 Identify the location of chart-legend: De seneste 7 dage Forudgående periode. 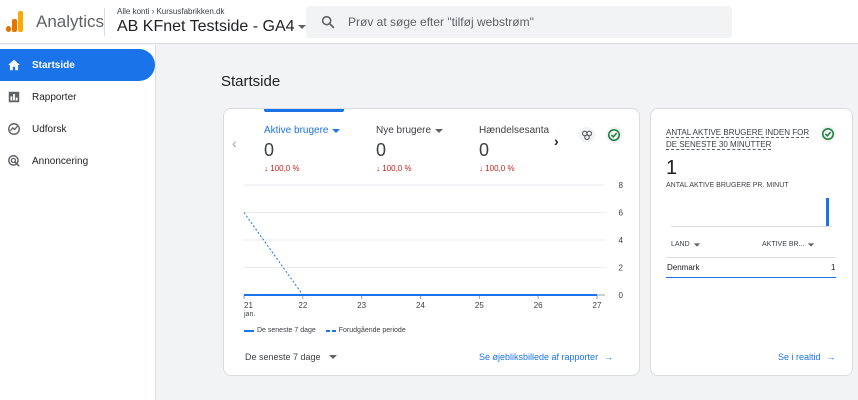
(325, 330).